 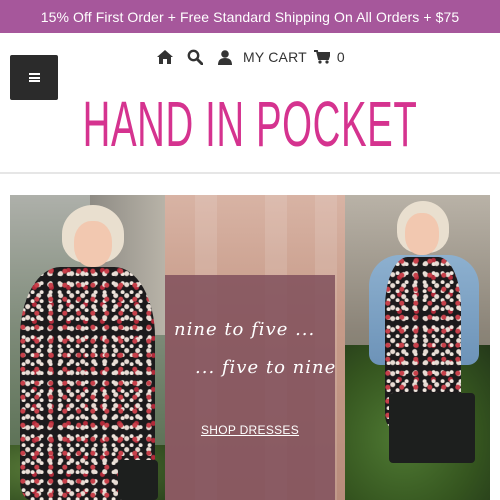 What do you see at coordinates (266, 367) in the screenshot?
I see `hero-tagline-line2: ... five to nine` at bounding box center [266, 367].